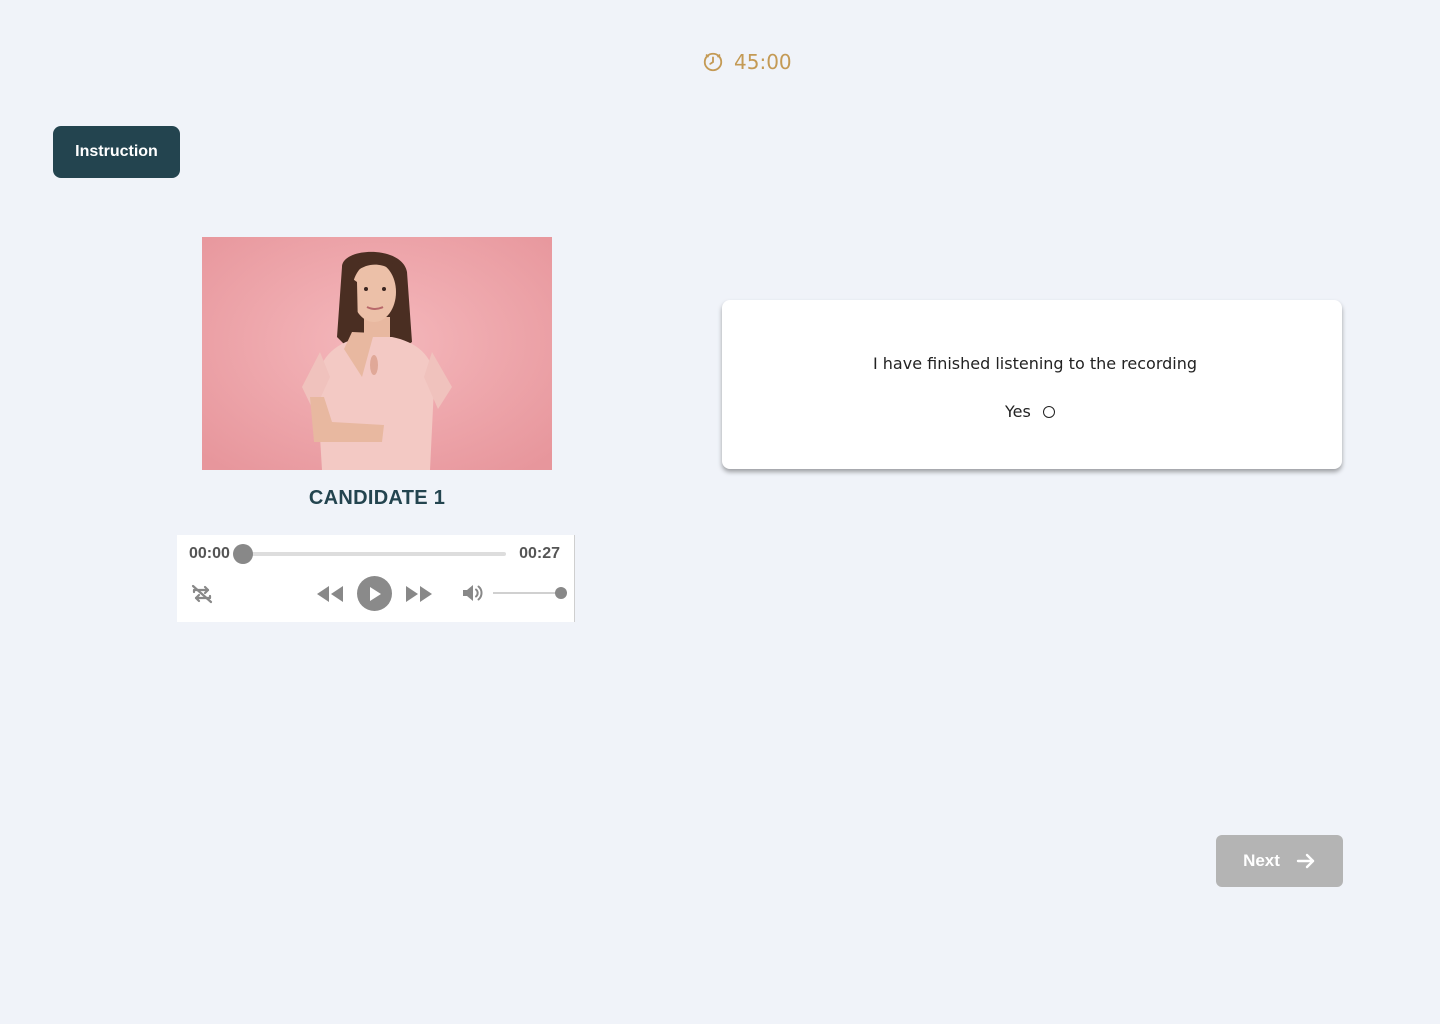 The width and height of the screenshot is (1440, 1024). I want to click on play-button, so click(374, 593).